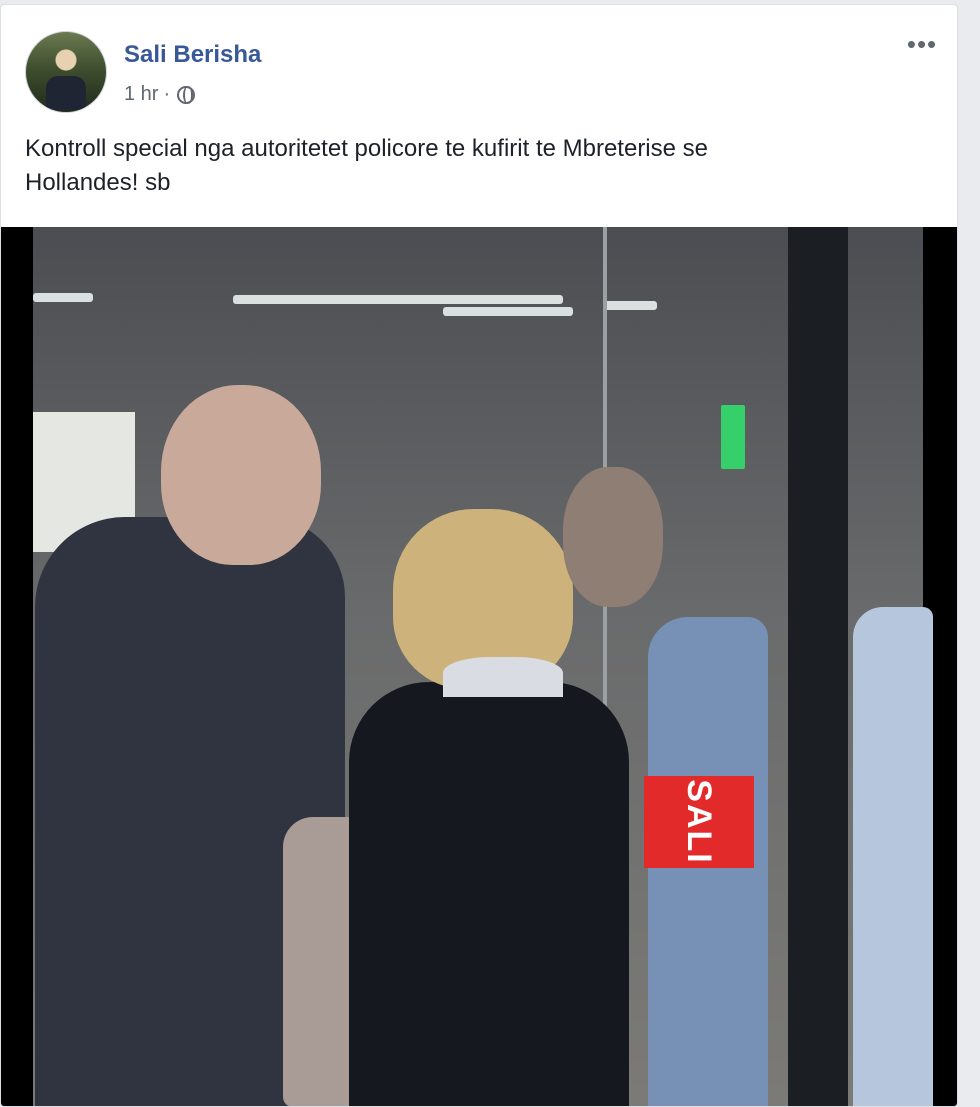  I want to click on green-sign, so click(733, 437).